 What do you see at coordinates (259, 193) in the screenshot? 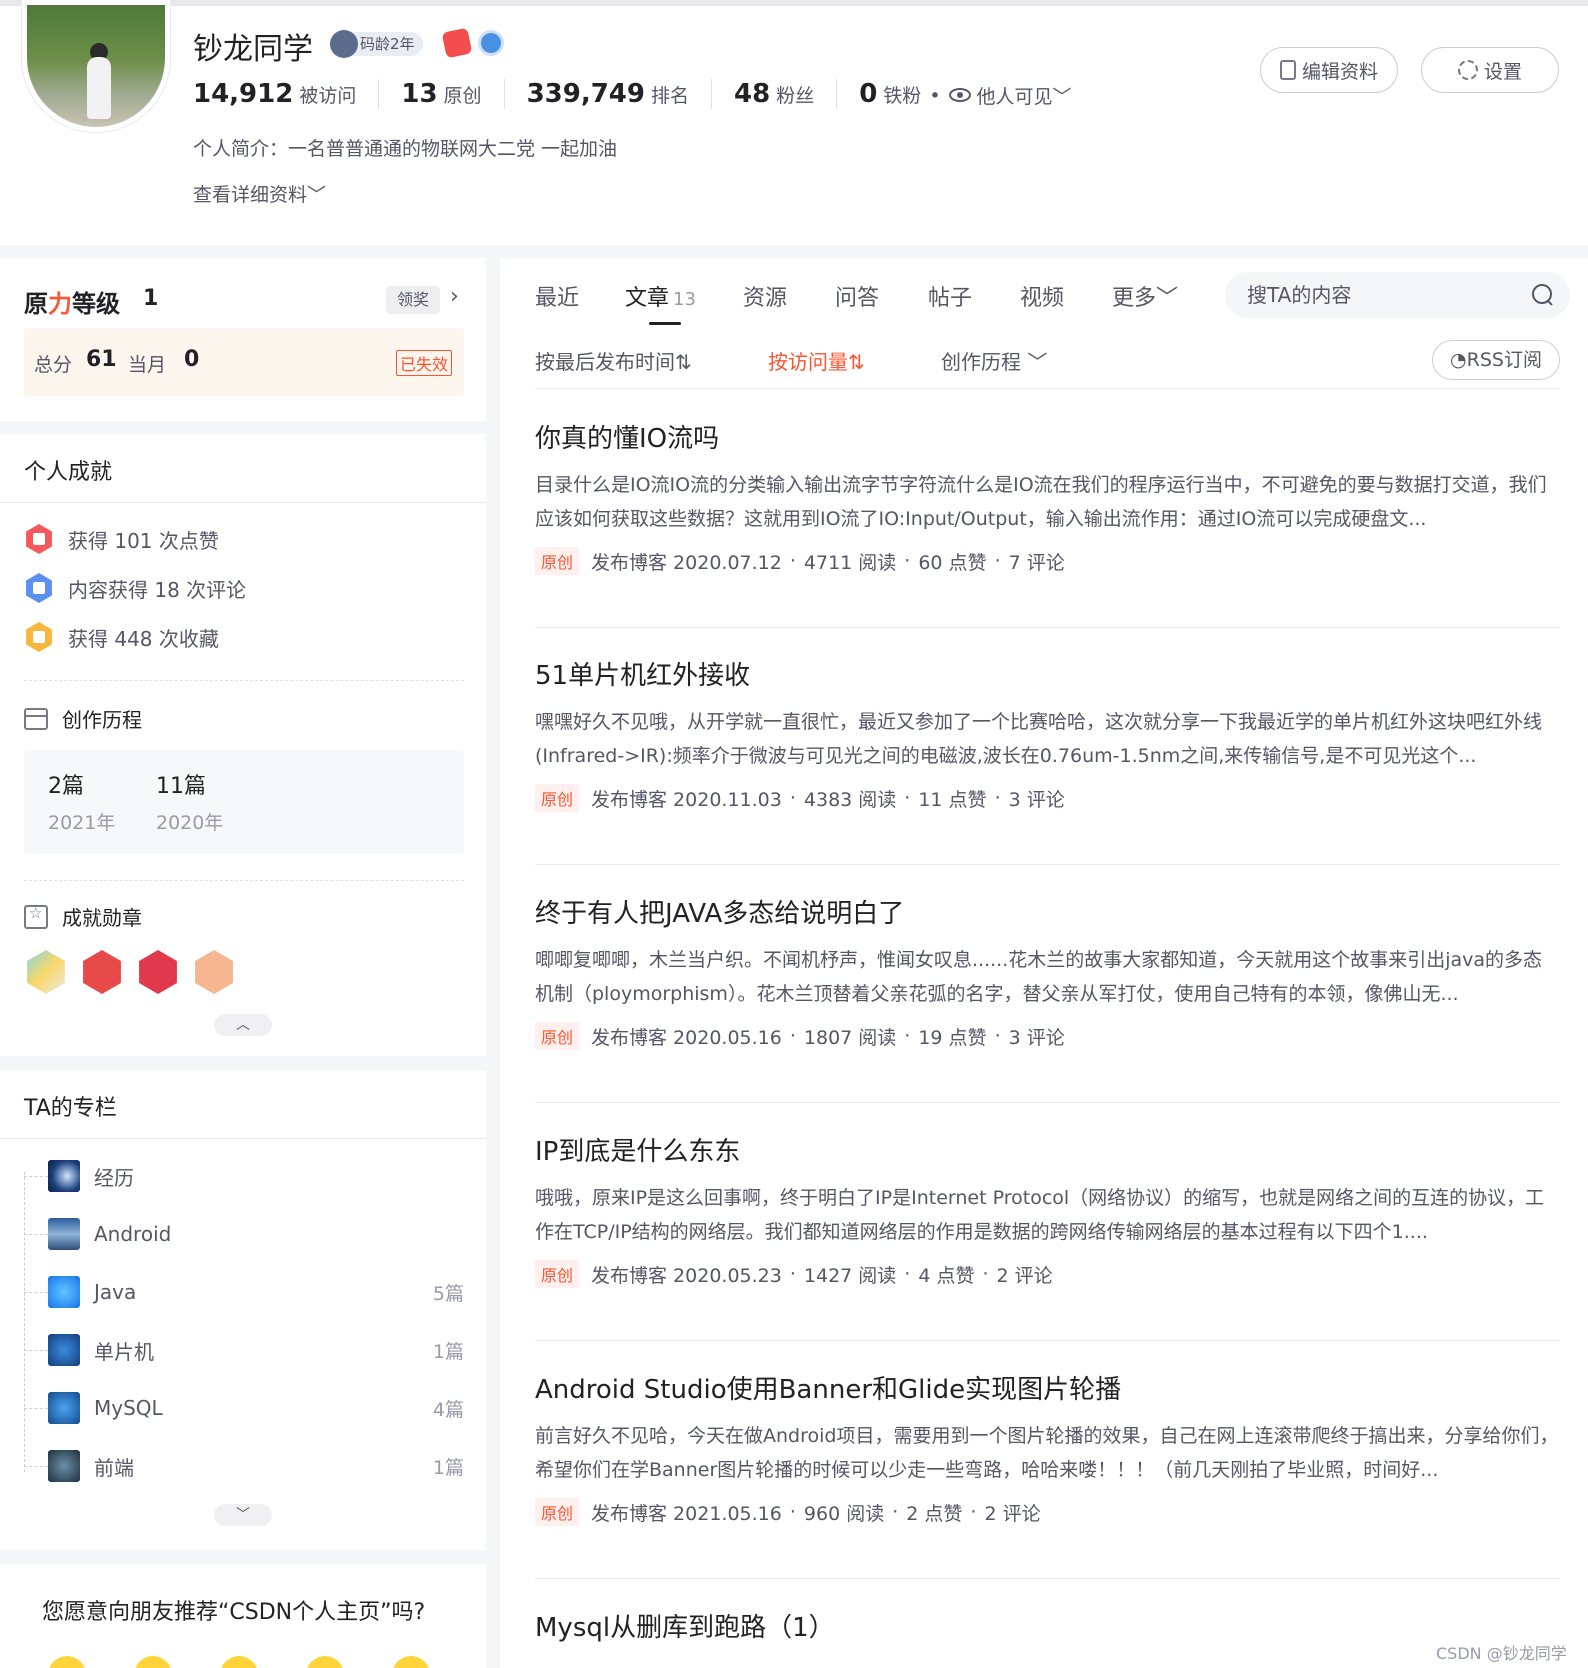
I see `view-details-link: 查看详细资料﹀` at bounding box center [259, 193].